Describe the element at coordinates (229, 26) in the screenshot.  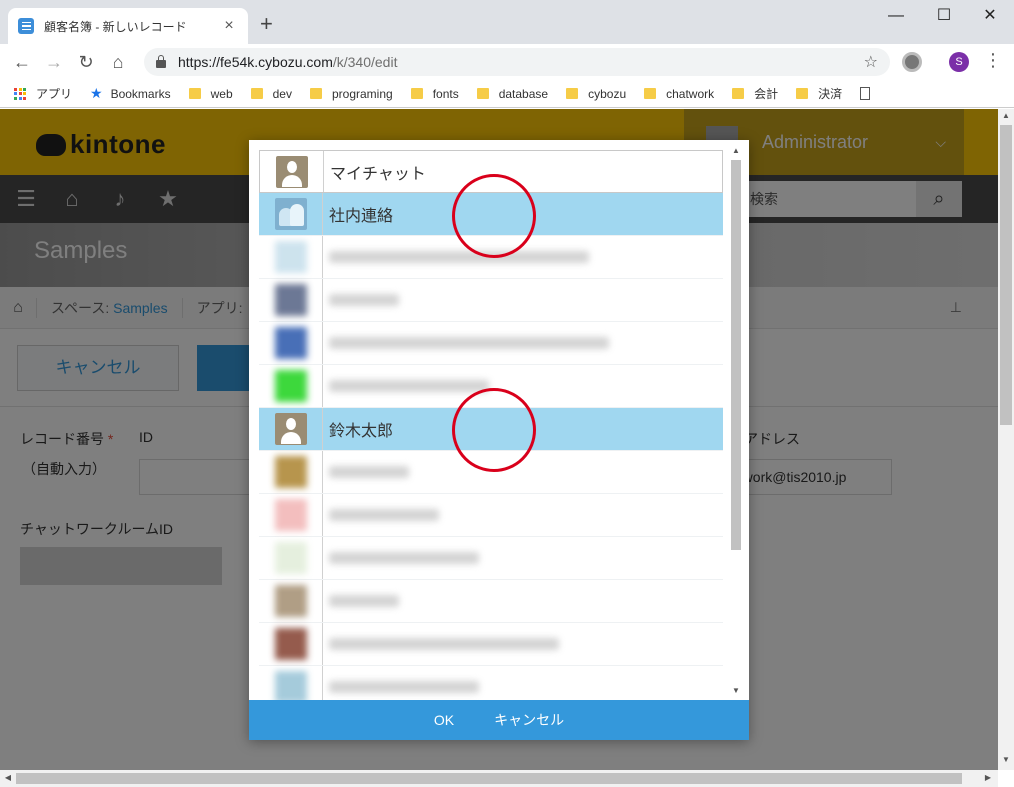
I see `tab-close-icon: ×` at that location.